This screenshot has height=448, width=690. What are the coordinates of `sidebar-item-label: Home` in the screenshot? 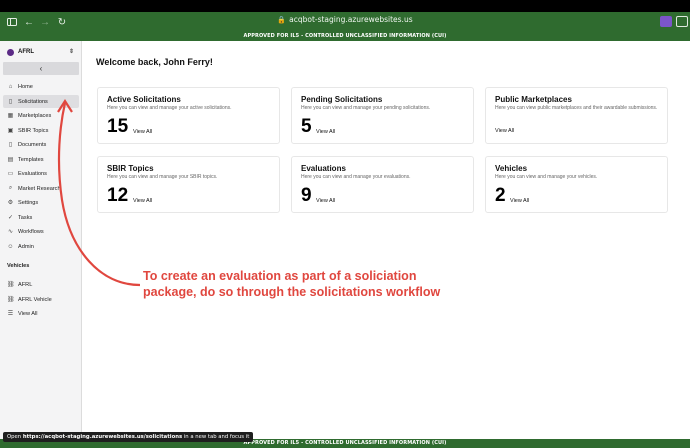 It's located at (25, 86).